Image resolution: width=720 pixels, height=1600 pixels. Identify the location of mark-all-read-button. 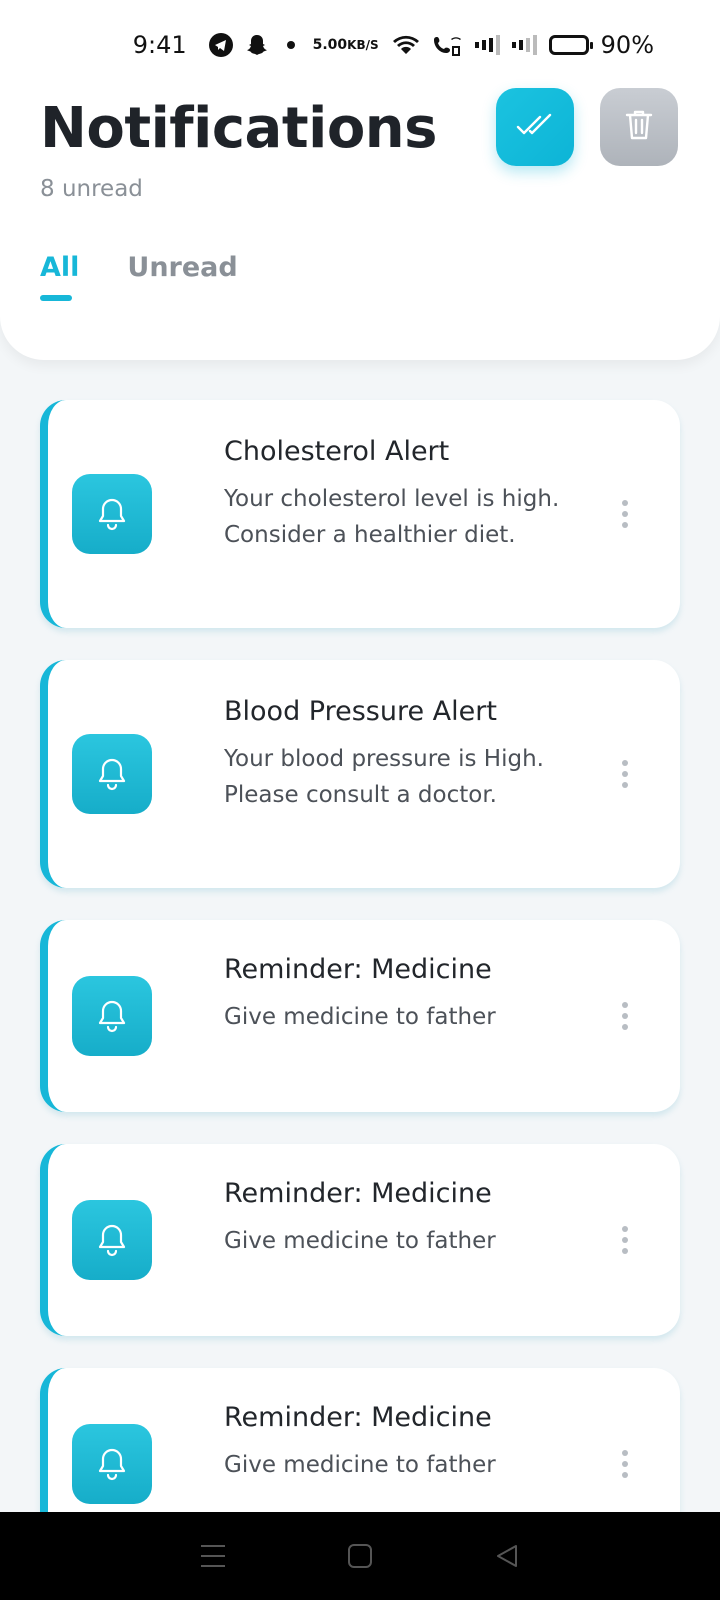
(535, 127).